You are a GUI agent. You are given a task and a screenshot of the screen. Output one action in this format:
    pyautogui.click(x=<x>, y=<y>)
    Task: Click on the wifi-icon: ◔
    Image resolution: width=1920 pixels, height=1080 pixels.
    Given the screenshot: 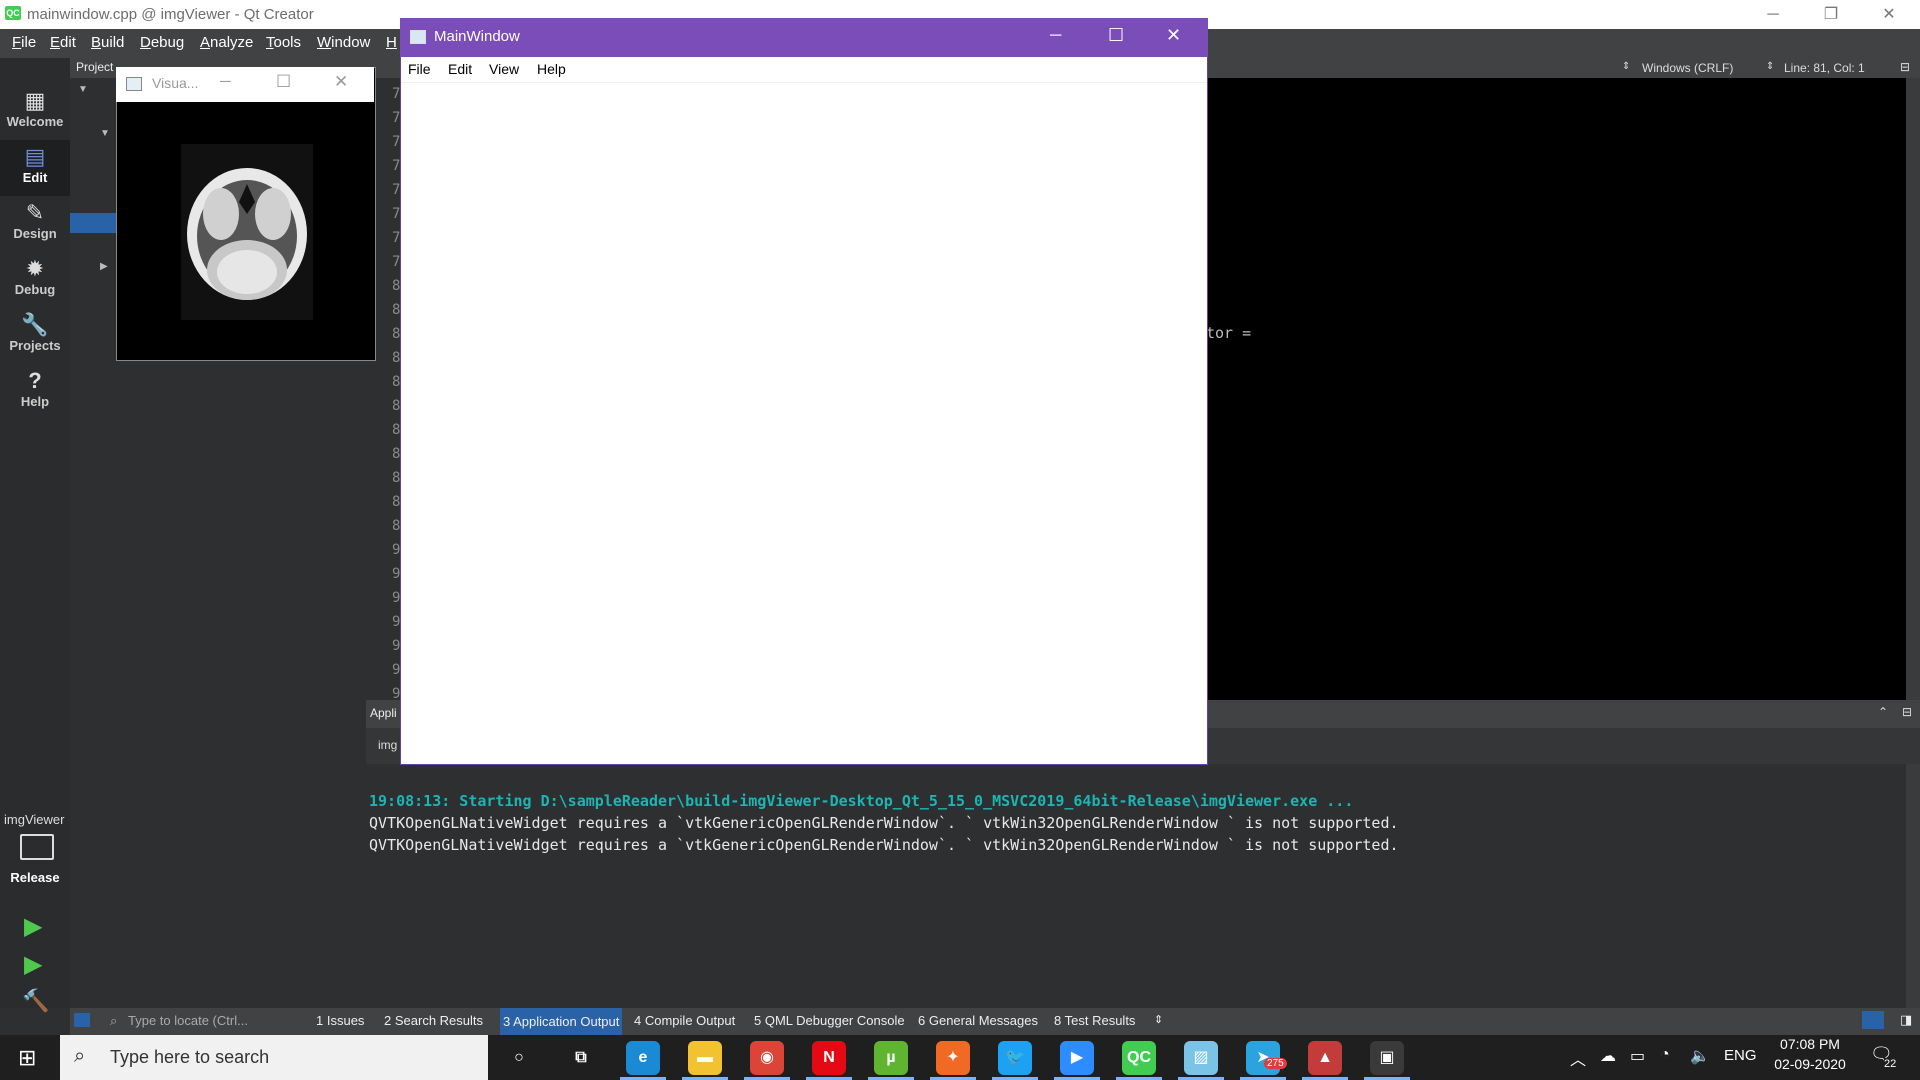 What is the action you would take?
    pyautogui.click(x=1665, y=1055)
    